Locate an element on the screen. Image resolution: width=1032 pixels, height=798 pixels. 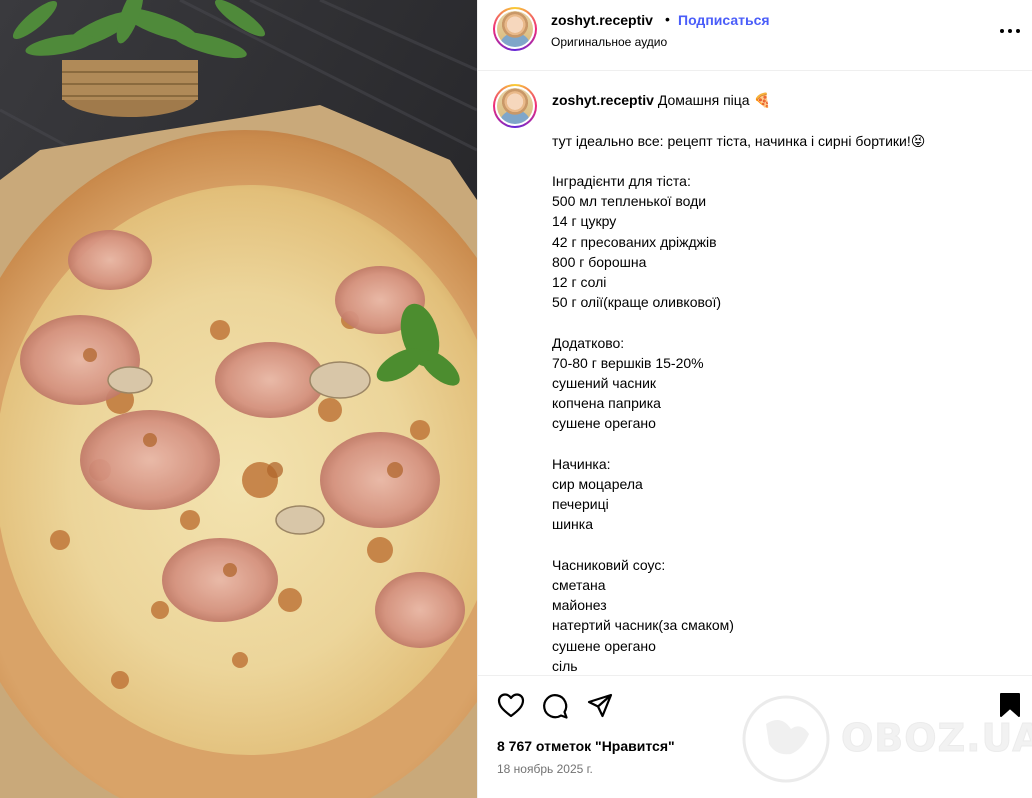
caption-avatar is located at coordinates (515, 106).